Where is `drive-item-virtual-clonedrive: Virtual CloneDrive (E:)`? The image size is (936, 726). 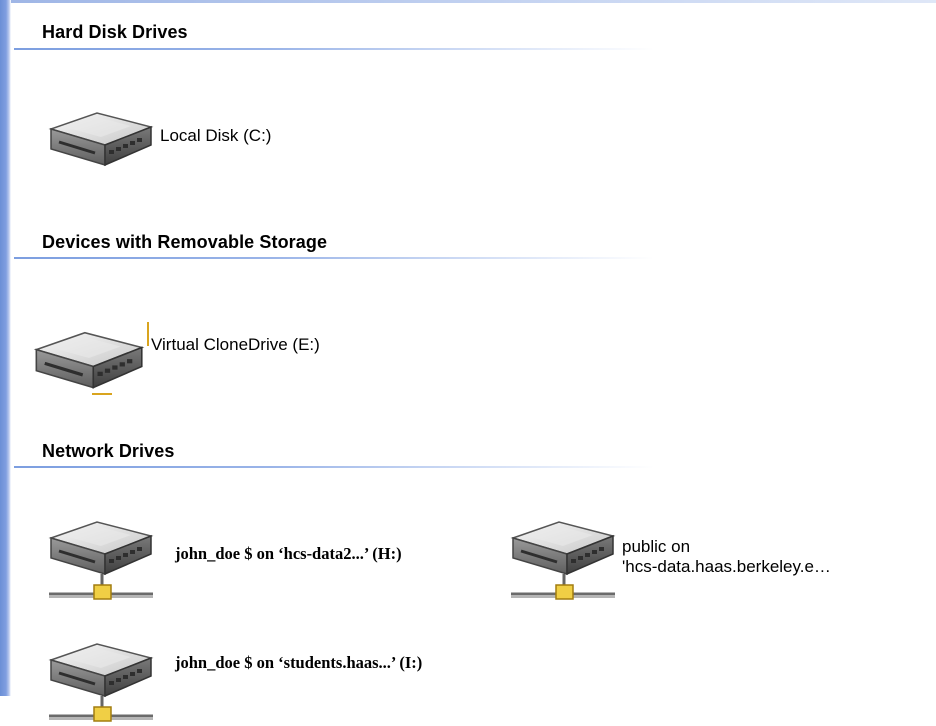
drive-item-virtual-clonedrive: Virtual CloneDrive (E:) is located at coordinates (235, 345).